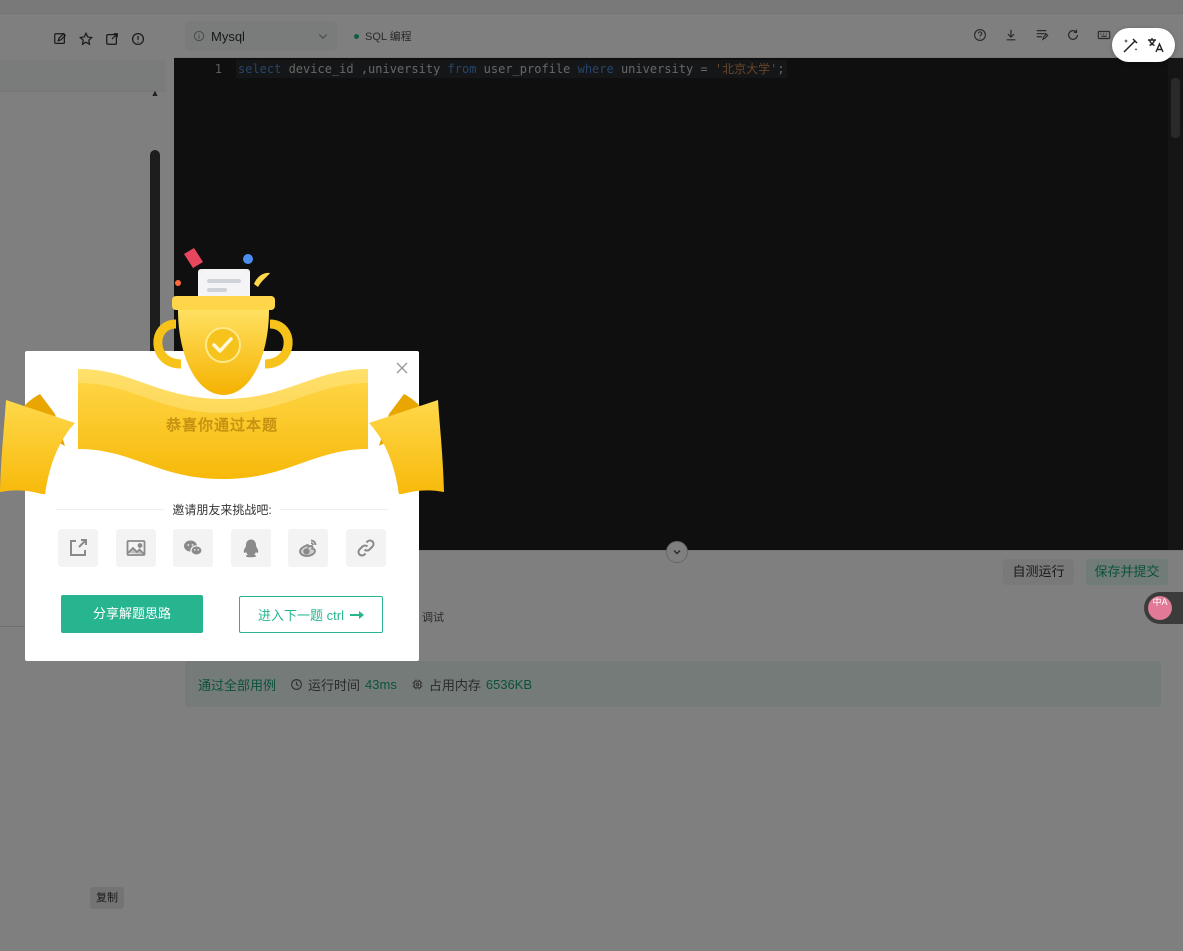 Image resolution: width=1183 pixels, height=951 pixels. What do you see at coordinates (1131, 45) in the screenshot?
I see `magic-wand-icon` at bounding box center [1131, 45].